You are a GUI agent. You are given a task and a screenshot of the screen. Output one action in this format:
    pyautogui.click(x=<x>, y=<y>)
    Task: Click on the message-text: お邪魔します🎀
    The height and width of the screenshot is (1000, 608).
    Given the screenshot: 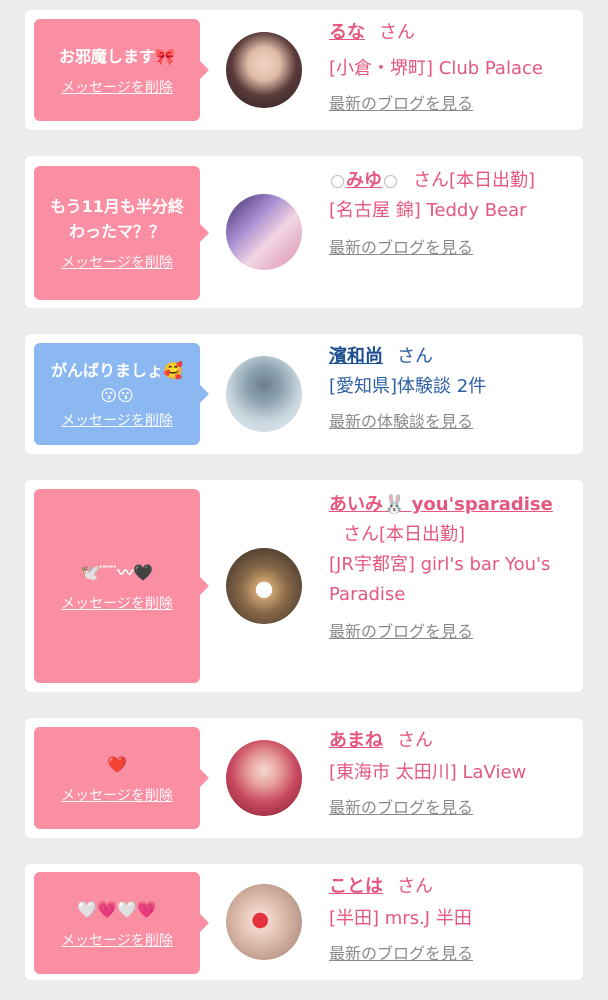 What is the action you would take?
    pyautogui.click(x=117, y=56)
    